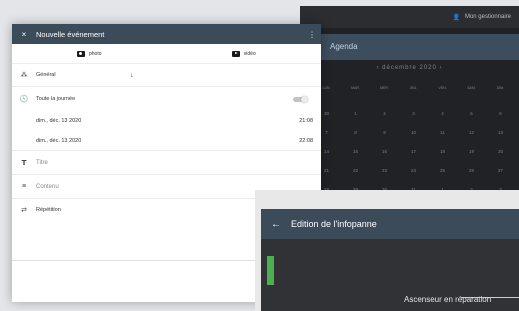 This screenshot has height=311, width=519. Describe the element at coordinates (355, 132) in the screenshot. I see `calendar-day: 8` at that location.